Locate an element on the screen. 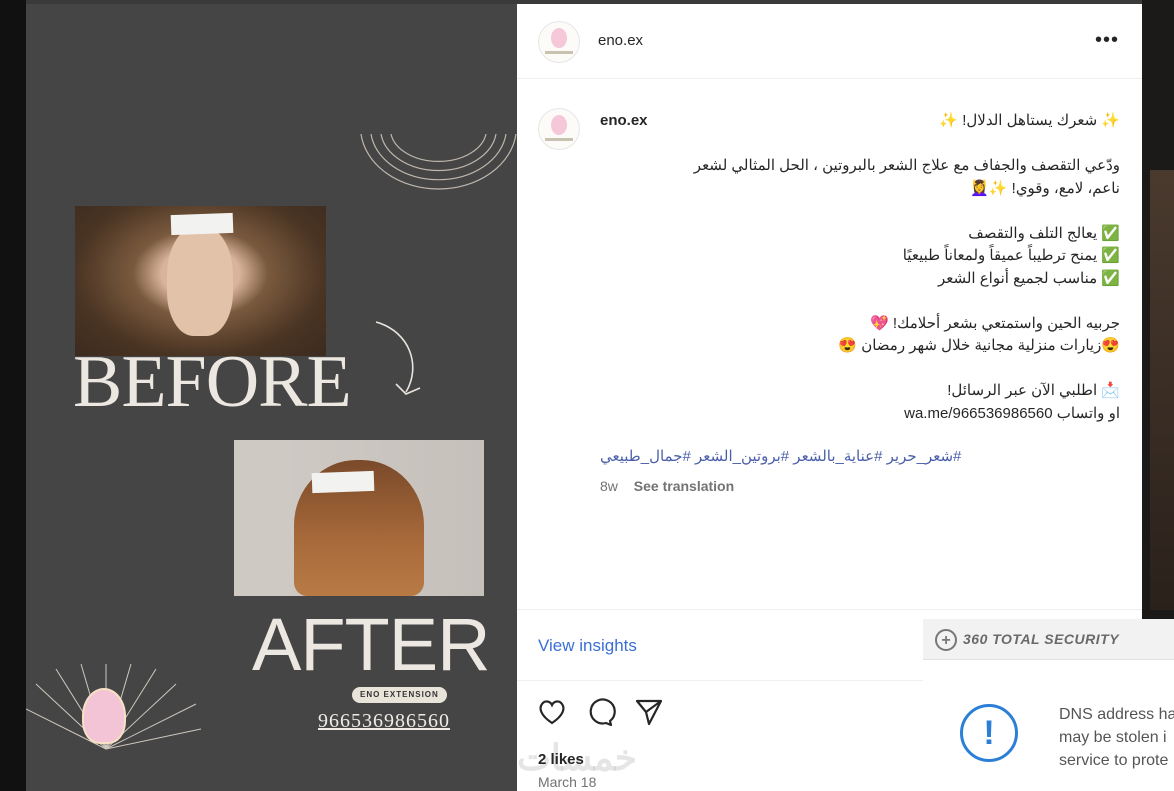 This screenshot has width=1174, height=791. security-popup-title: 360 TOTAL SECURITY is located at coordinates (1041, 639).